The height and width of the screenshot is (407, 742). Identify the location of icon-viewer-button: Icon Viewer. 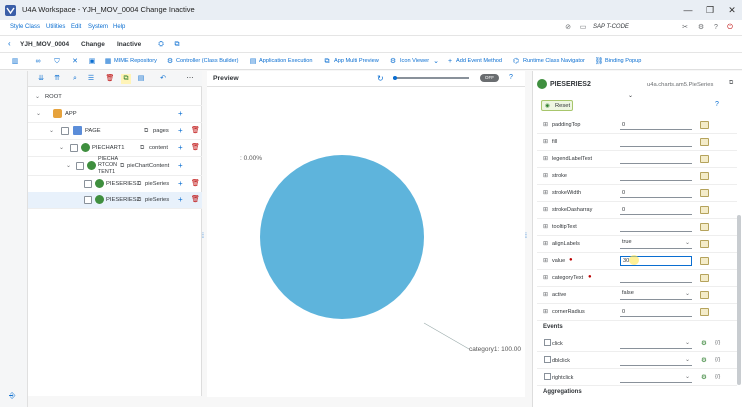
(414, 61).